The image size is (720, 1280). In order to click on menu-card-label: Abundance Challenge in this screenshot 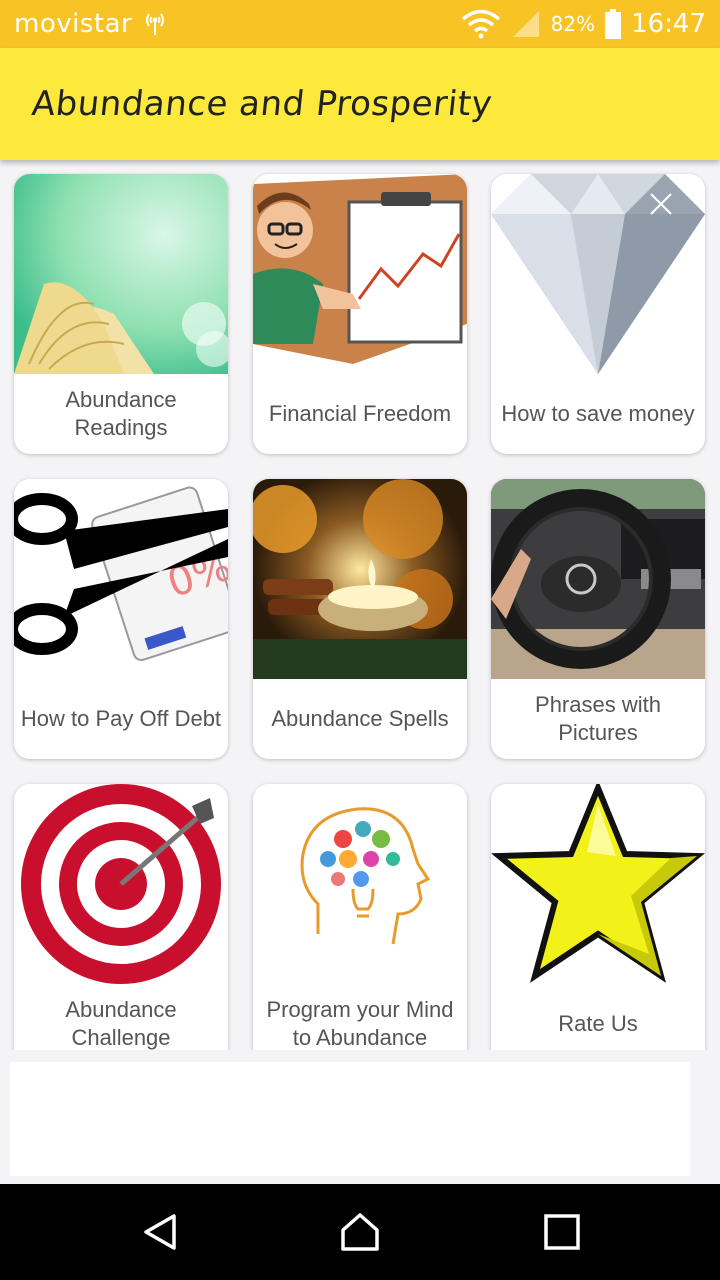, I will do `click(121, 1023)`.